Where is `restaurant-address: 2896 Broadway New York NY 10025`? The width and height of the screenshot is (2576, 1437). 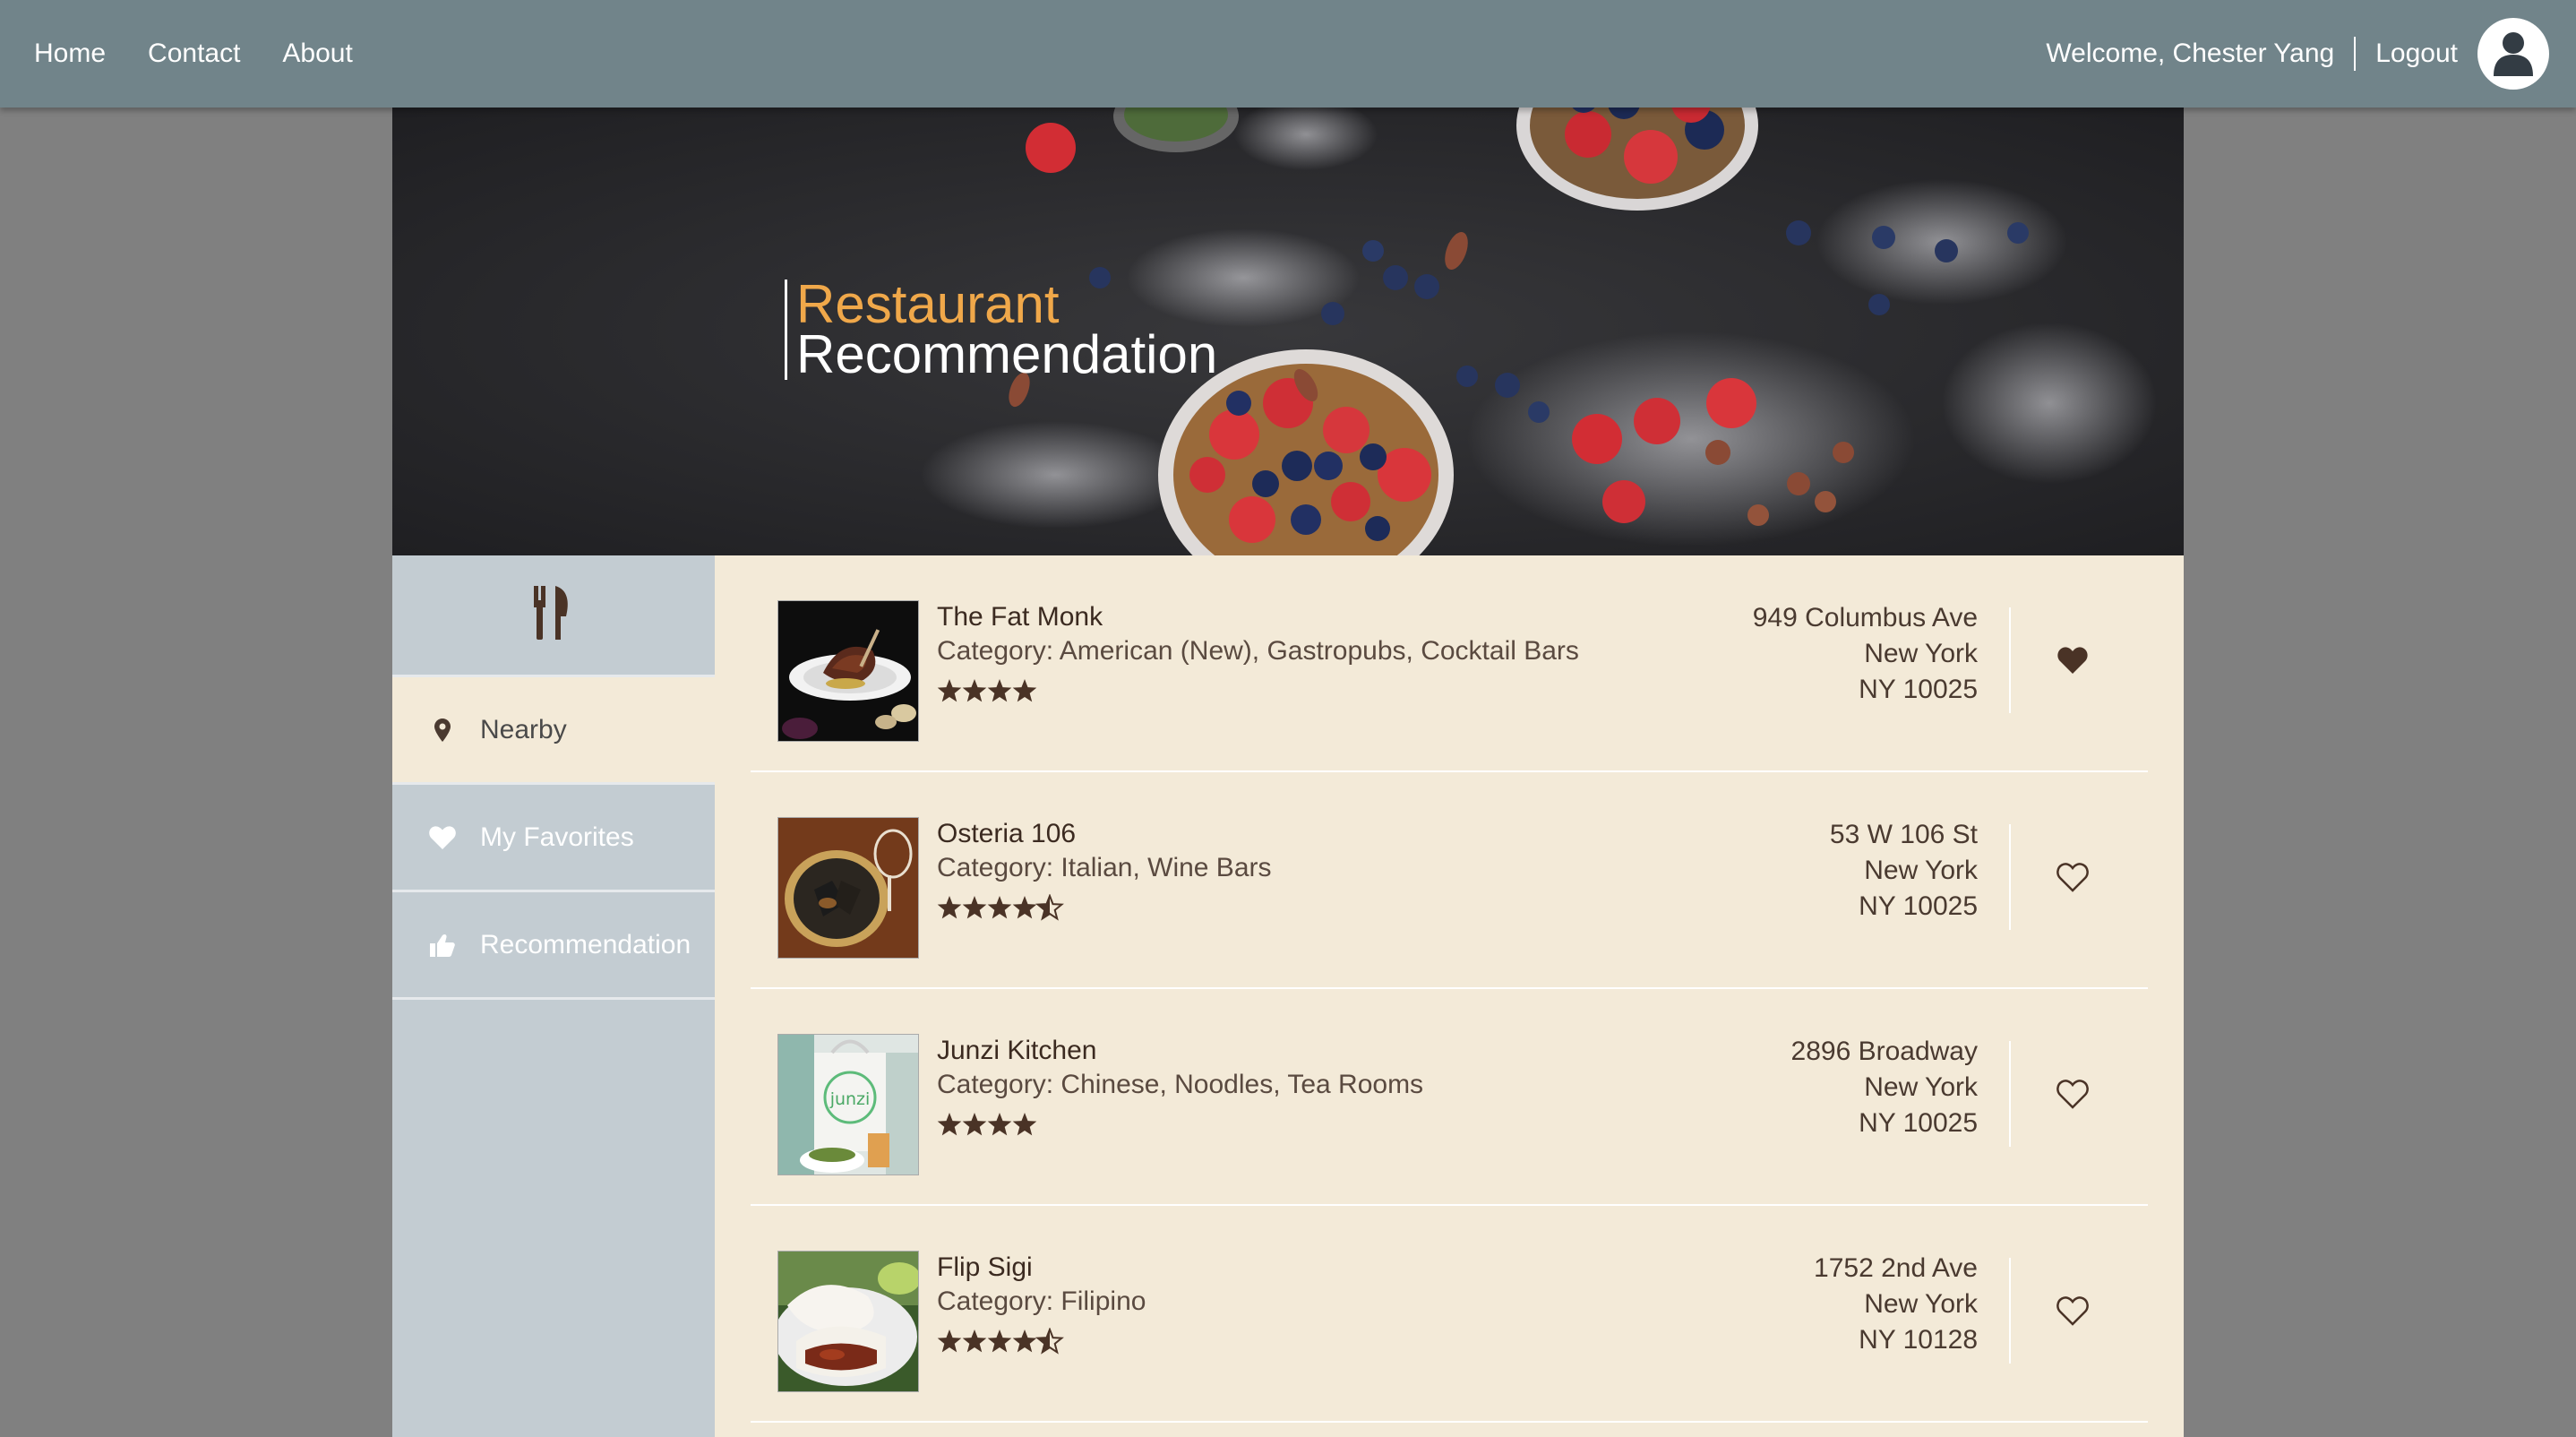 restaurant-address: 2896 Broadway New York NY 10025 is located at coordinates (1884, 1088).